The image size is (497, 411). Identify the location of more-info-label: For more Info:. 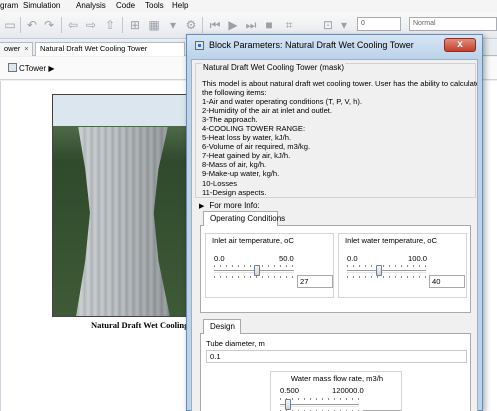
(234, 205).